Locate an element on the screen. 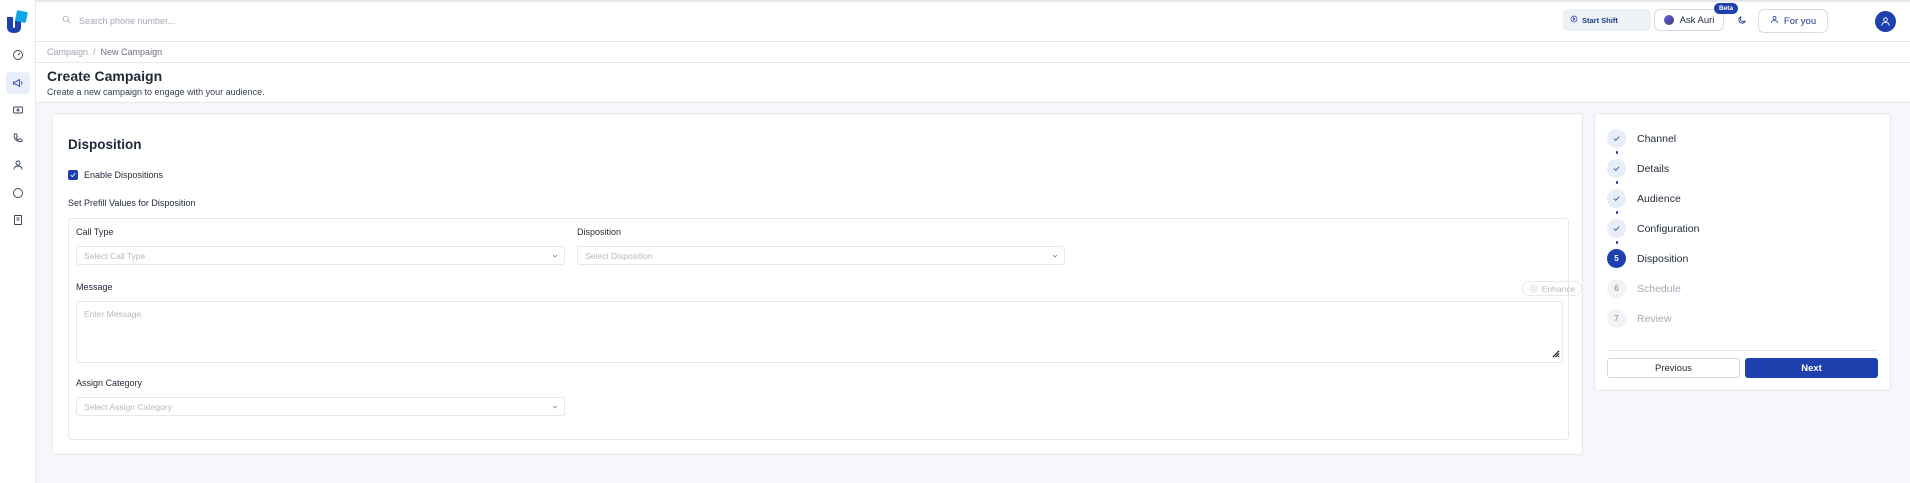 This screenshot has height=483, width=1910. search-bar is located at coordinates (220, 21).